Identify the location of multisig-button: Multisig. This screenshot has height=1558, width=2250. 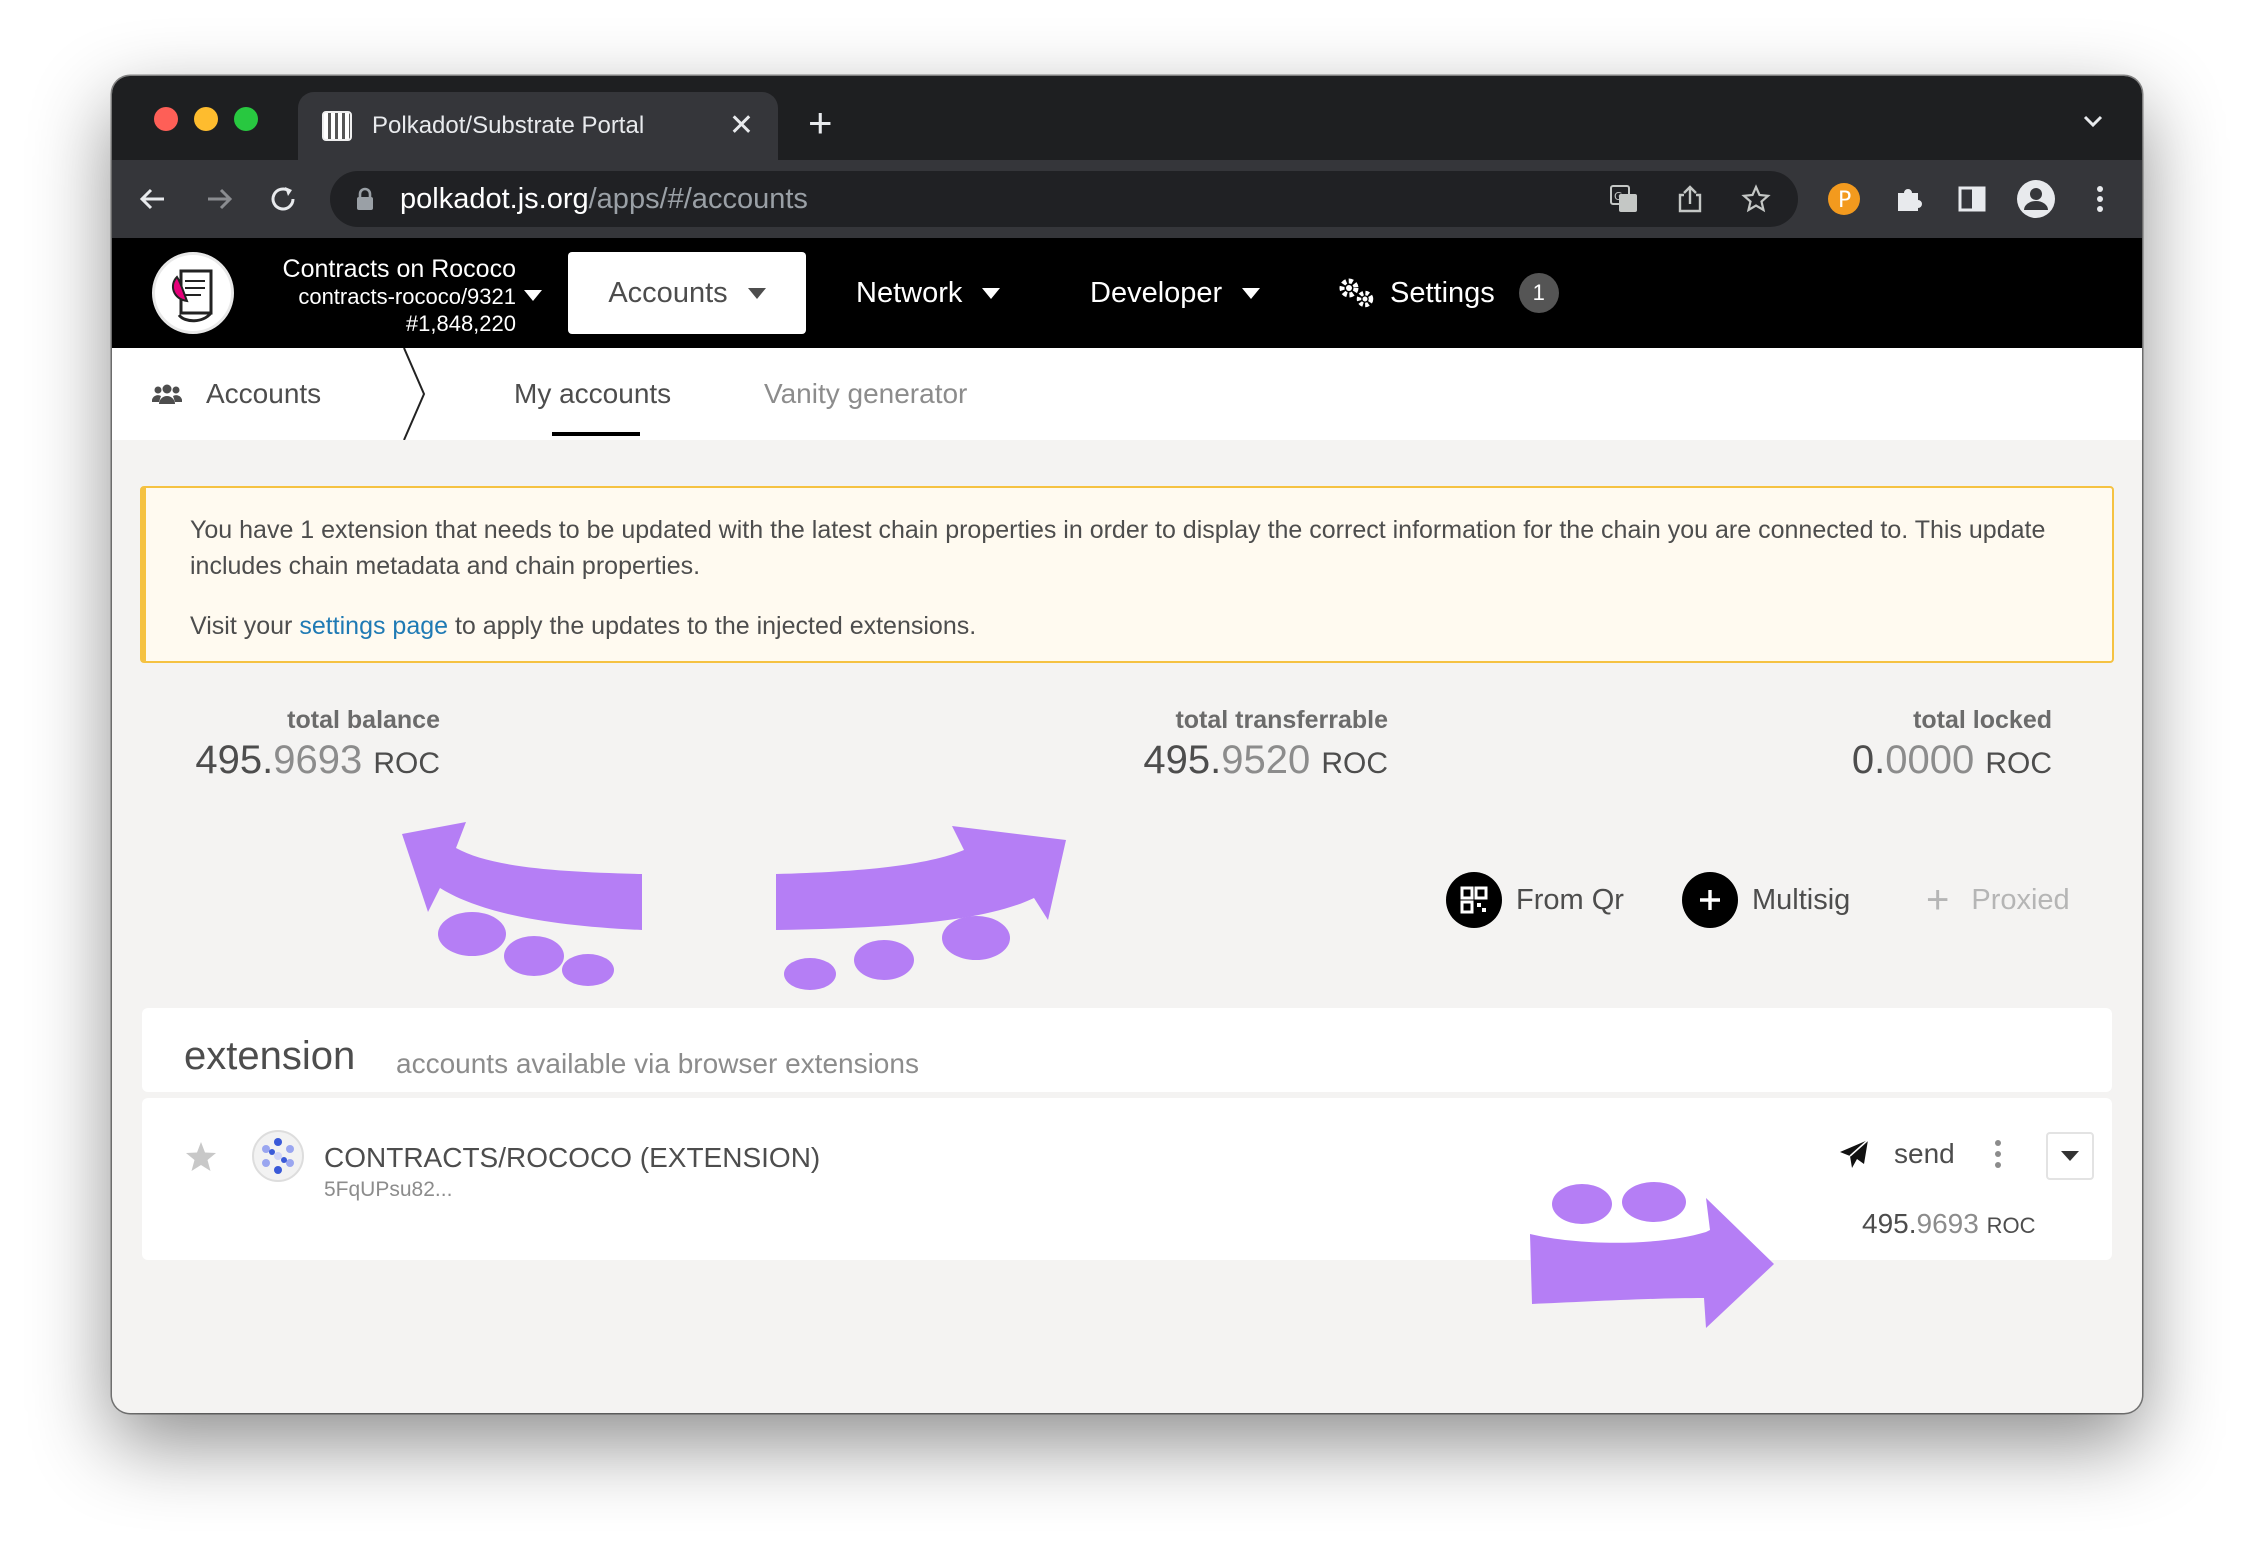
(1766, 900).